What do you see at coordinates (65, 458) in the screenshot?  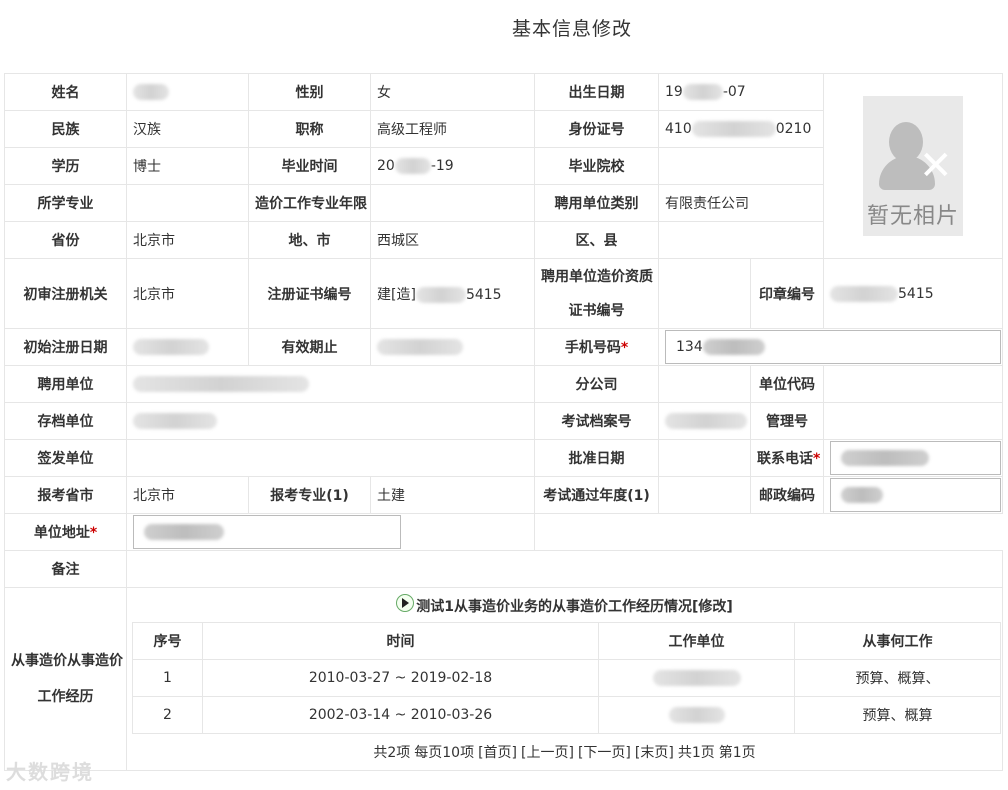 I see `issue-unit-label: 签发单位` at bounding box center [65, 458].